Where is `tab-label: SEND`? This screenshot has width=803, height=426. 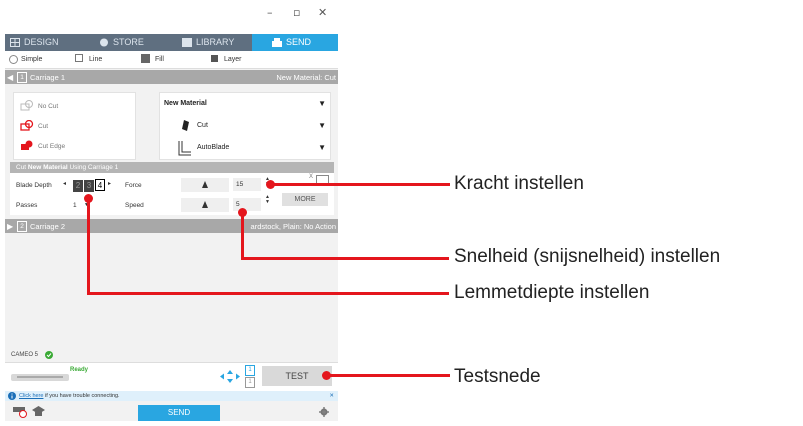 tab-label: SEND is located at coordinates (299, 42).